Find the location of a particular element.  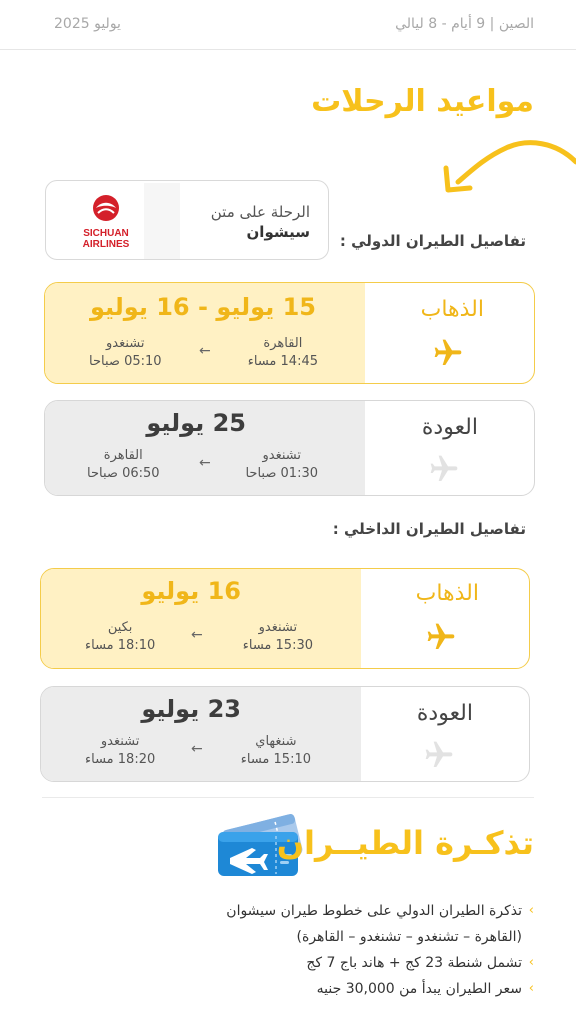

departure-time: 01:30 صباحا is located at coordinates (281, 473).